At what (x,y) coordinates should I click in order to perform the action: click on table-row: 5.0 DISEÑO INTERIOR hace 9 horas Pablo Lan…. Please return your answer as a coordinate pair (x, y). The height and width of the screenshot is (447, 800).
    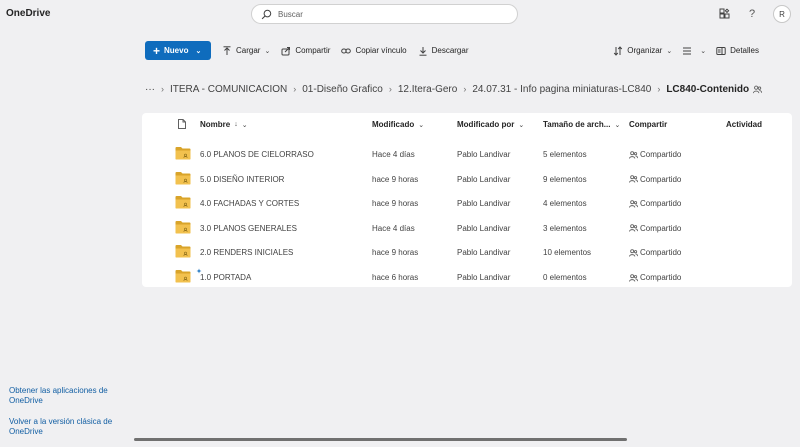
    Looking at the image, I should click on (467, 179).